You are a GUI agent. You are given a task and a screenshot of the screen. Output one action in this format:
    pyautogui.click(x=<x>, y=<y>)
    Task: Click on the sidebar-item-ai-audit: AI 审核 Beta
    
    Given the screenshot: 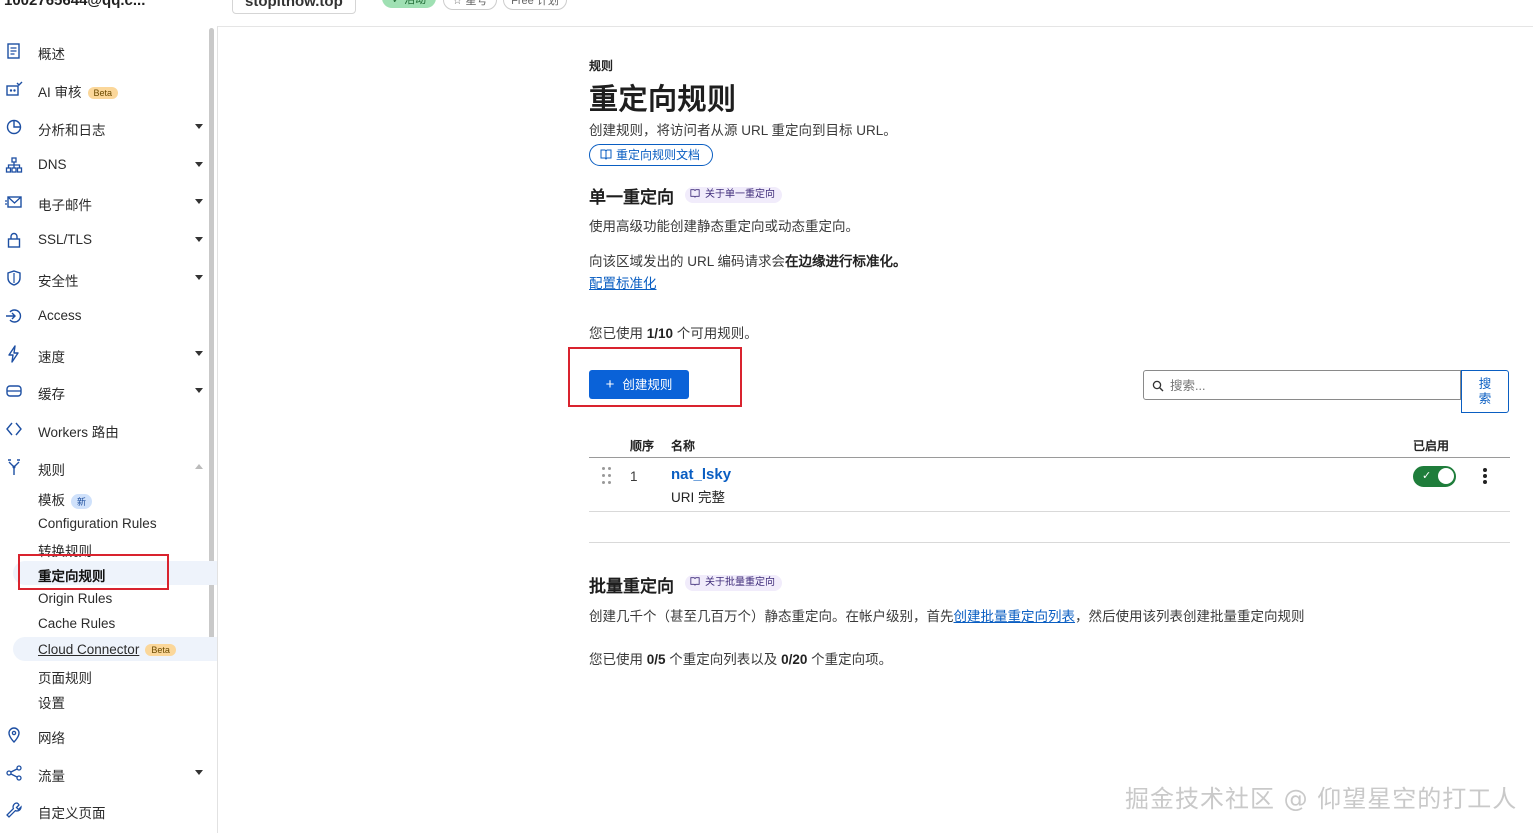 What is the action you would take?
    pyautogui.click(x=104, y=89)
    